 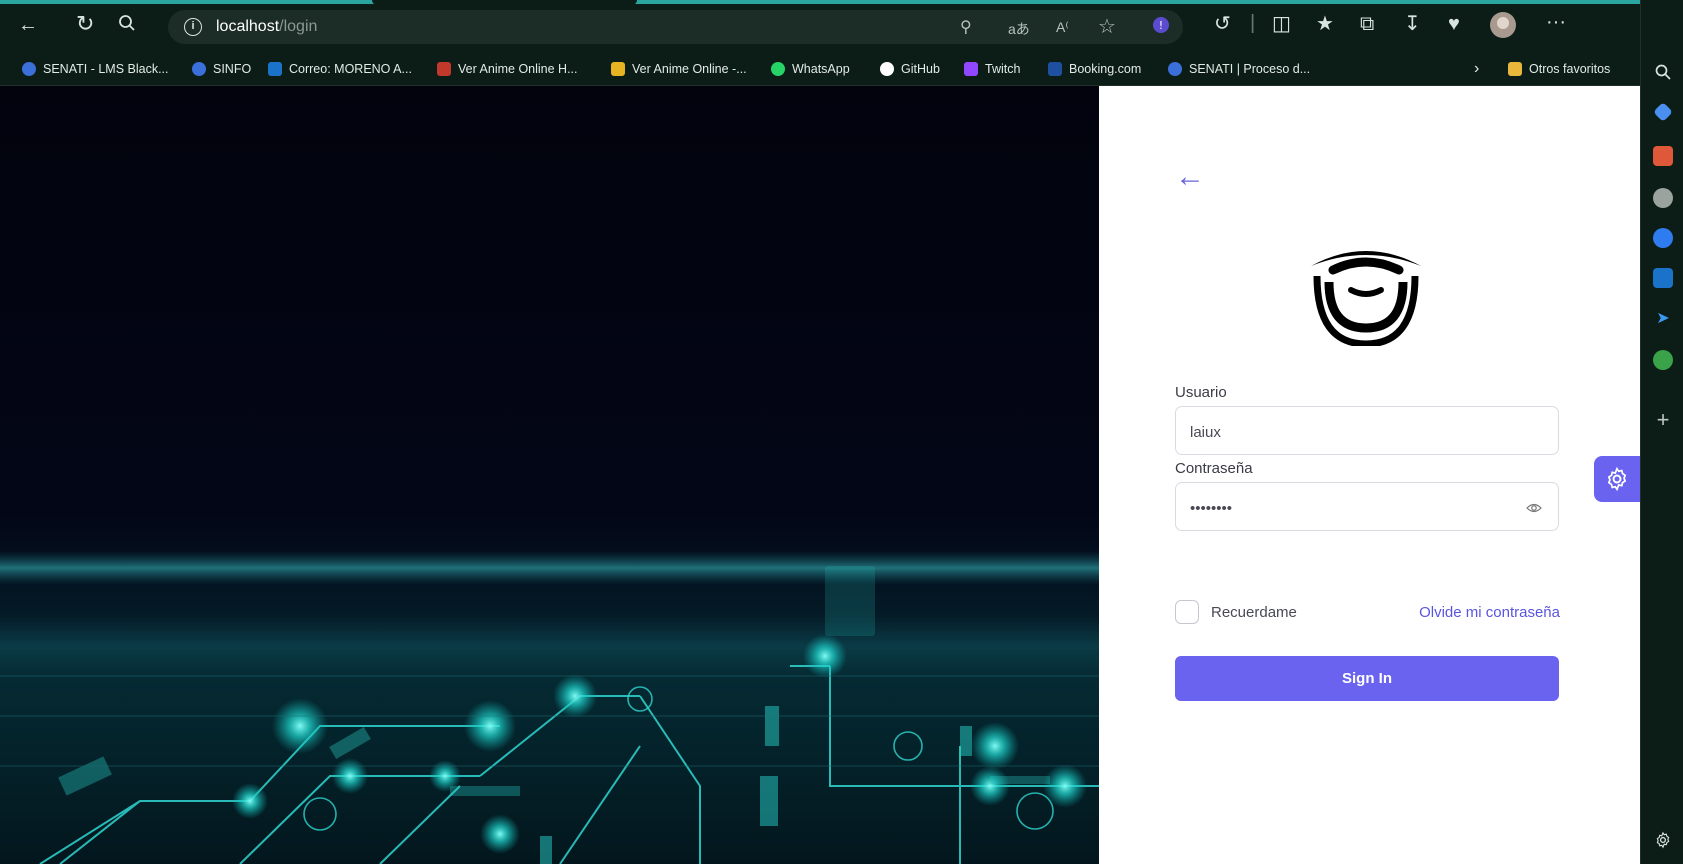 What do you see at coordinates (85, 24) in the screenshot?
I see `refresh-icon: ↻` at bounding box center [85, 24].